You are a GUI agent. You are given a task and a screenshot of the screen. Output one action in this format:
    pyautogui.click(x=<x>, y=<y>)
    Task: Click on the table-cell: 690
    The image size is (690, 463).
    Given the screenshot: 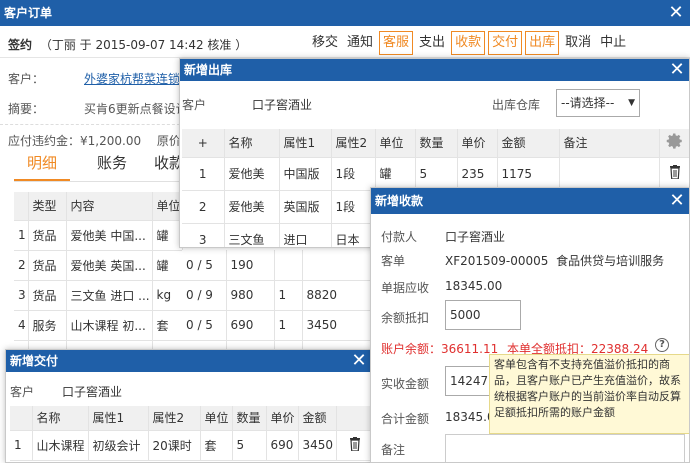 What is the action you would take?
    pyautogui.click(x=282, y=445)
    